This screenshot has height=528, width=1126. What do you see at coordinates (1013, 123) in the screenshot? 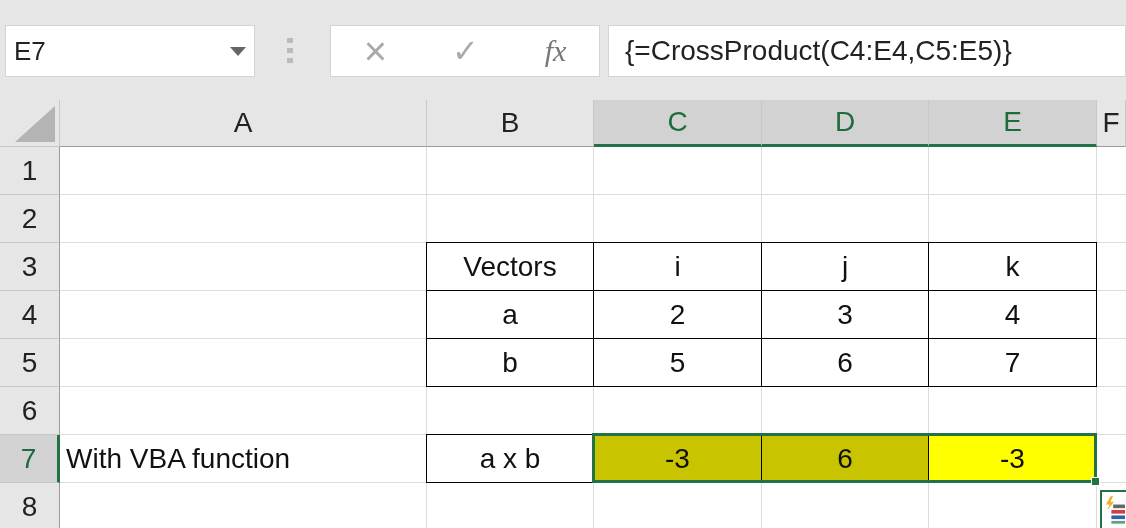
I see `column-header: E` at bounding box center [1013, 123].